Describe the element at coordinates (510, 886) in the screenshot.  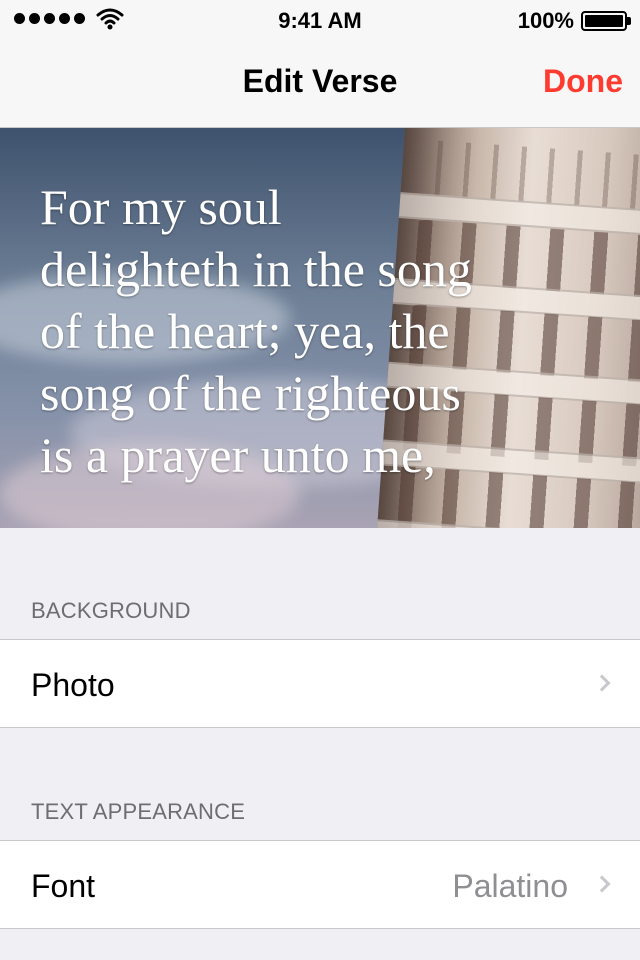
I see `font-value: Palatino` at that location.